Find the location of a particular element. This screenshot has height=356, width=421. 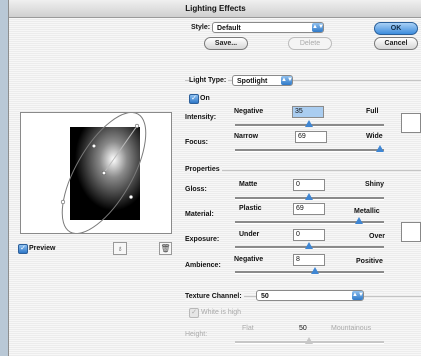

intensity-max-label: Full is located at coordinates (372, 111).